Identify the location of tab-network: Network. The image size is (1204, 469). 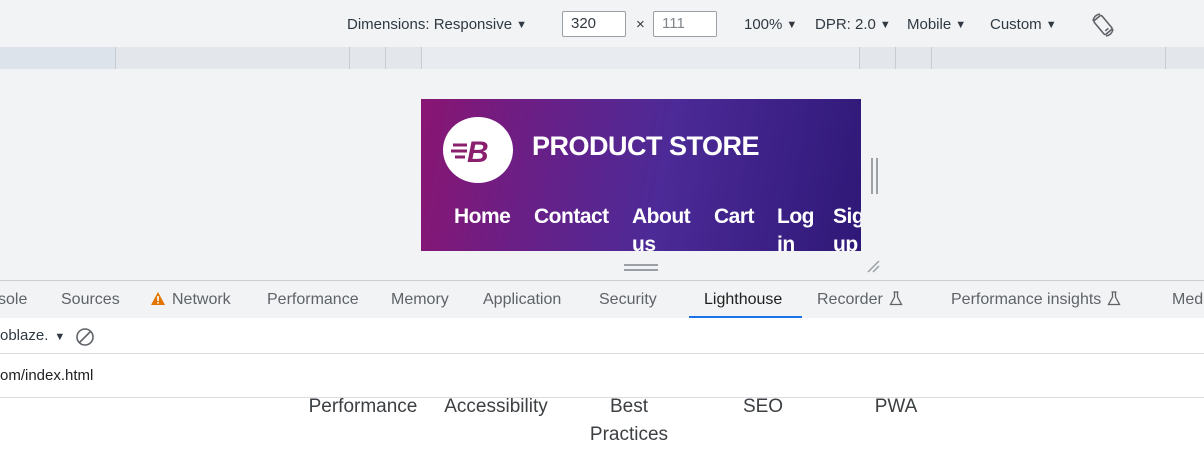
(190, 299).